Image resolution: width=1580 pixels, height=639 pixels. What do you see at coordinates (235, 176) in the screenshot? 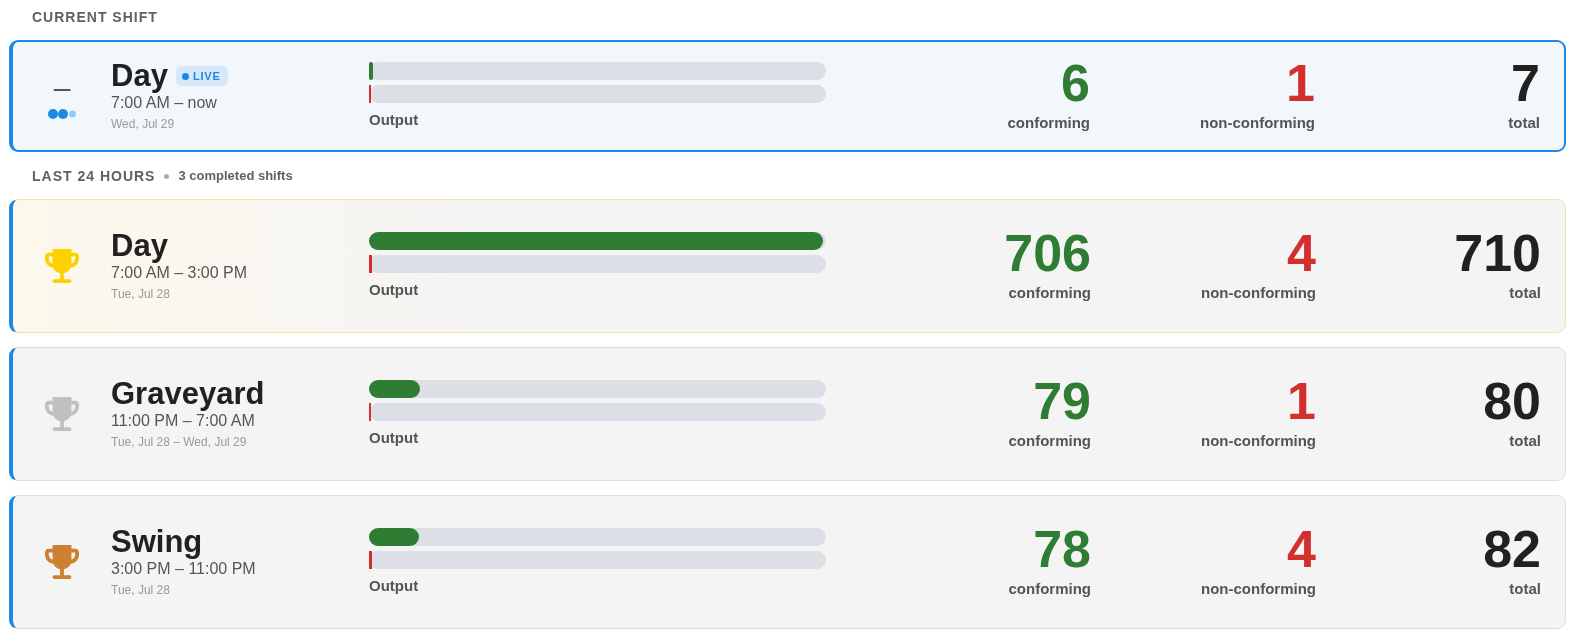
I see `section-subtitle: 3 completed shifts` at bounding box center [235, 176].